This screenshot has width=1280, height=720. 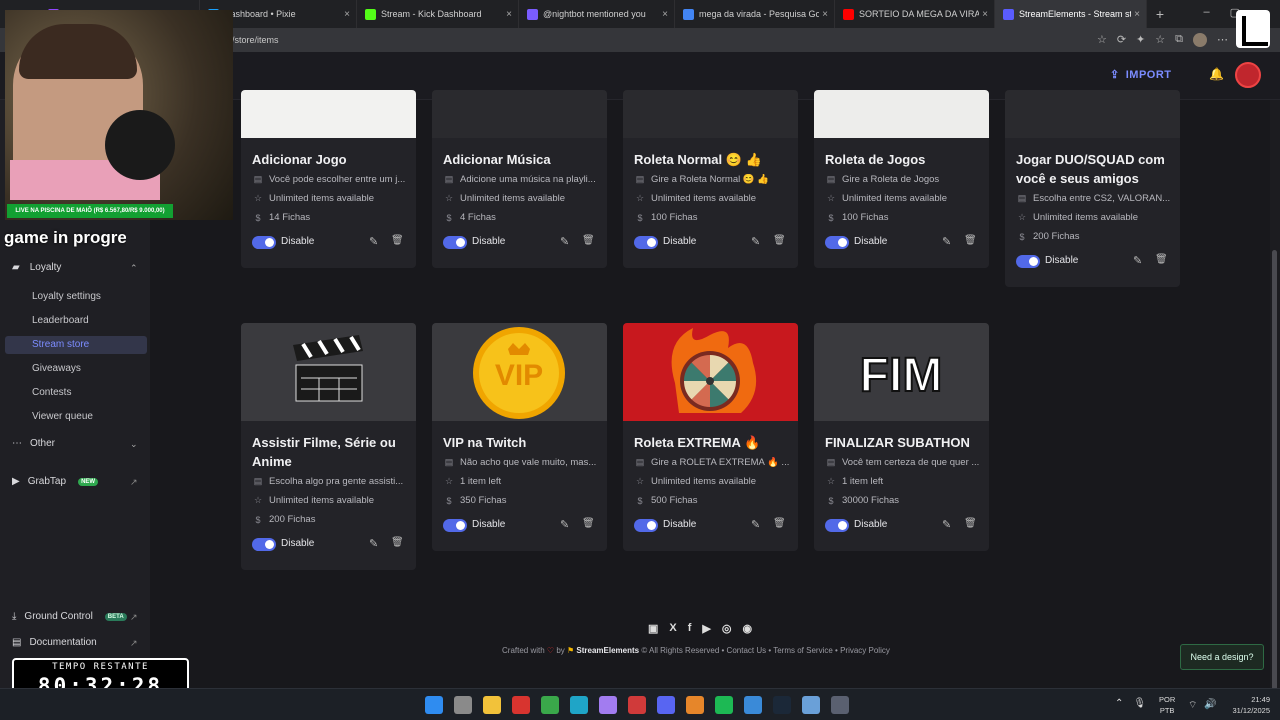 I want to click on sidebar-item-ground-control: ⤓ Ground Control BETA, so click(x=69, y=616).